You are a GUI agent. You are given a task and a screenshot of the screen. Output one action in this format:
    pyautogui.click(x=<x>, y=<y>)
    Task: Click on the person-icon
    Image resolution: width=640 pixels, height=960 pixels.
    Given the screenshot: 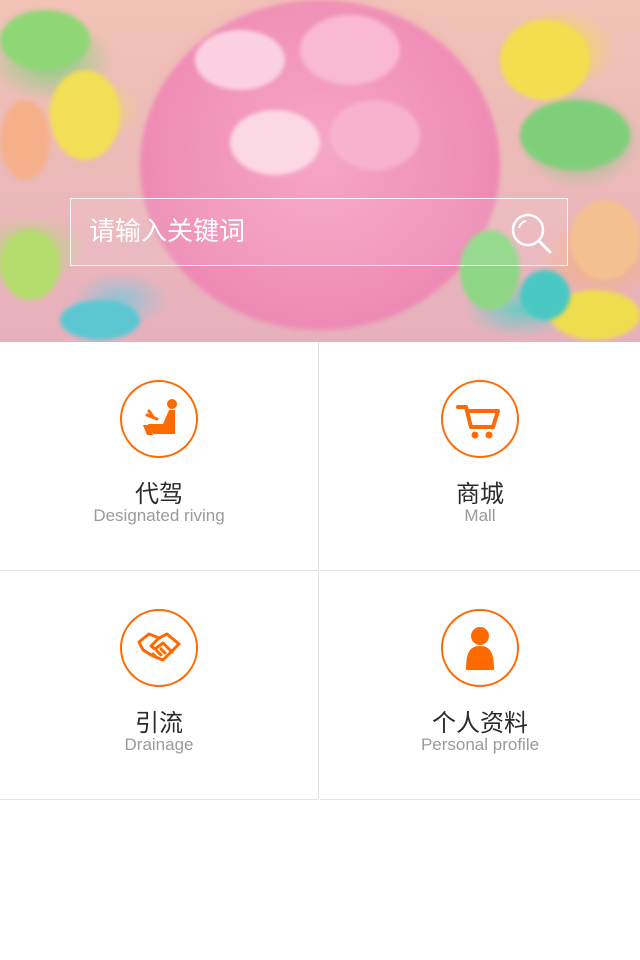 What is the action you would take?
    pyautogui.click(x=480, y=648)
    